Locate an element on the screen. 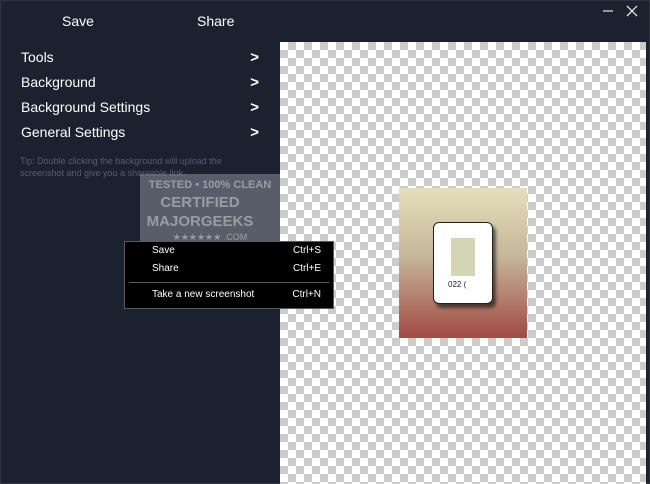 This screenshot has width=650, height=484. screenshot-card-text: 022 ( is located at coordinates (457, 284).